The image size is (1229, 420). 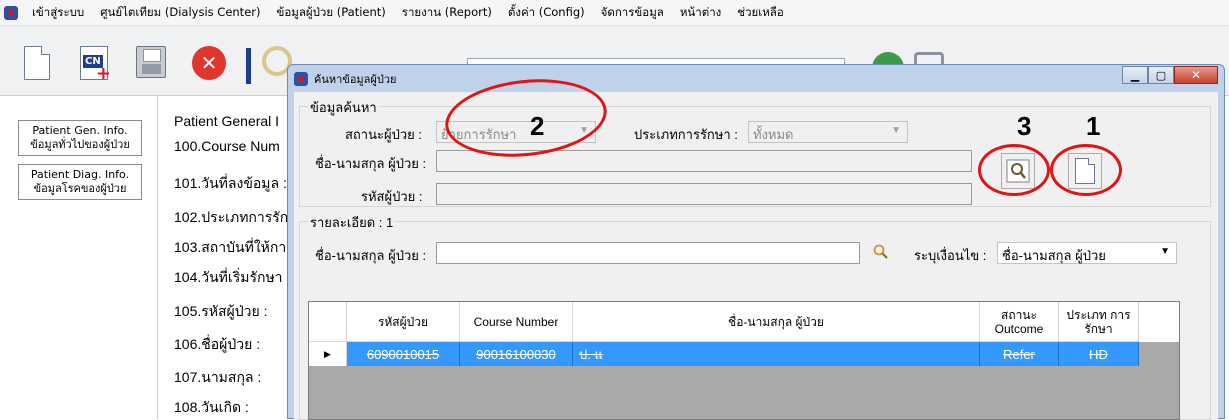 What do you see at coordinates (217, 344) in the screenshot?
I see `form-row: 106.ชื่อผู้ป่วย :` at bounding box center [217, 344].